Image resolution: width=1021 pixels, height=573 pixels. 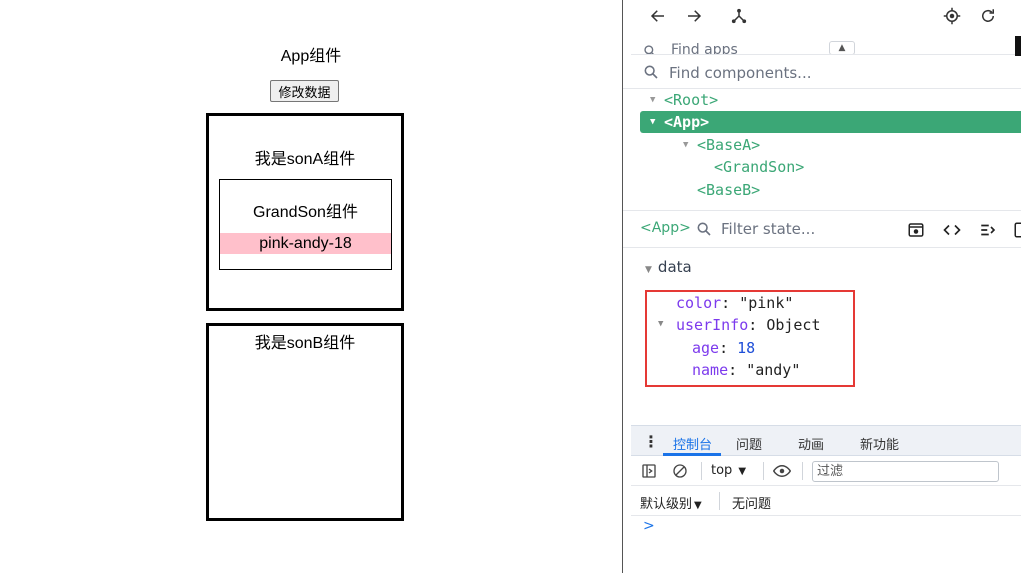 I want to click on prop-value: 18, so click(x=746, y=348).